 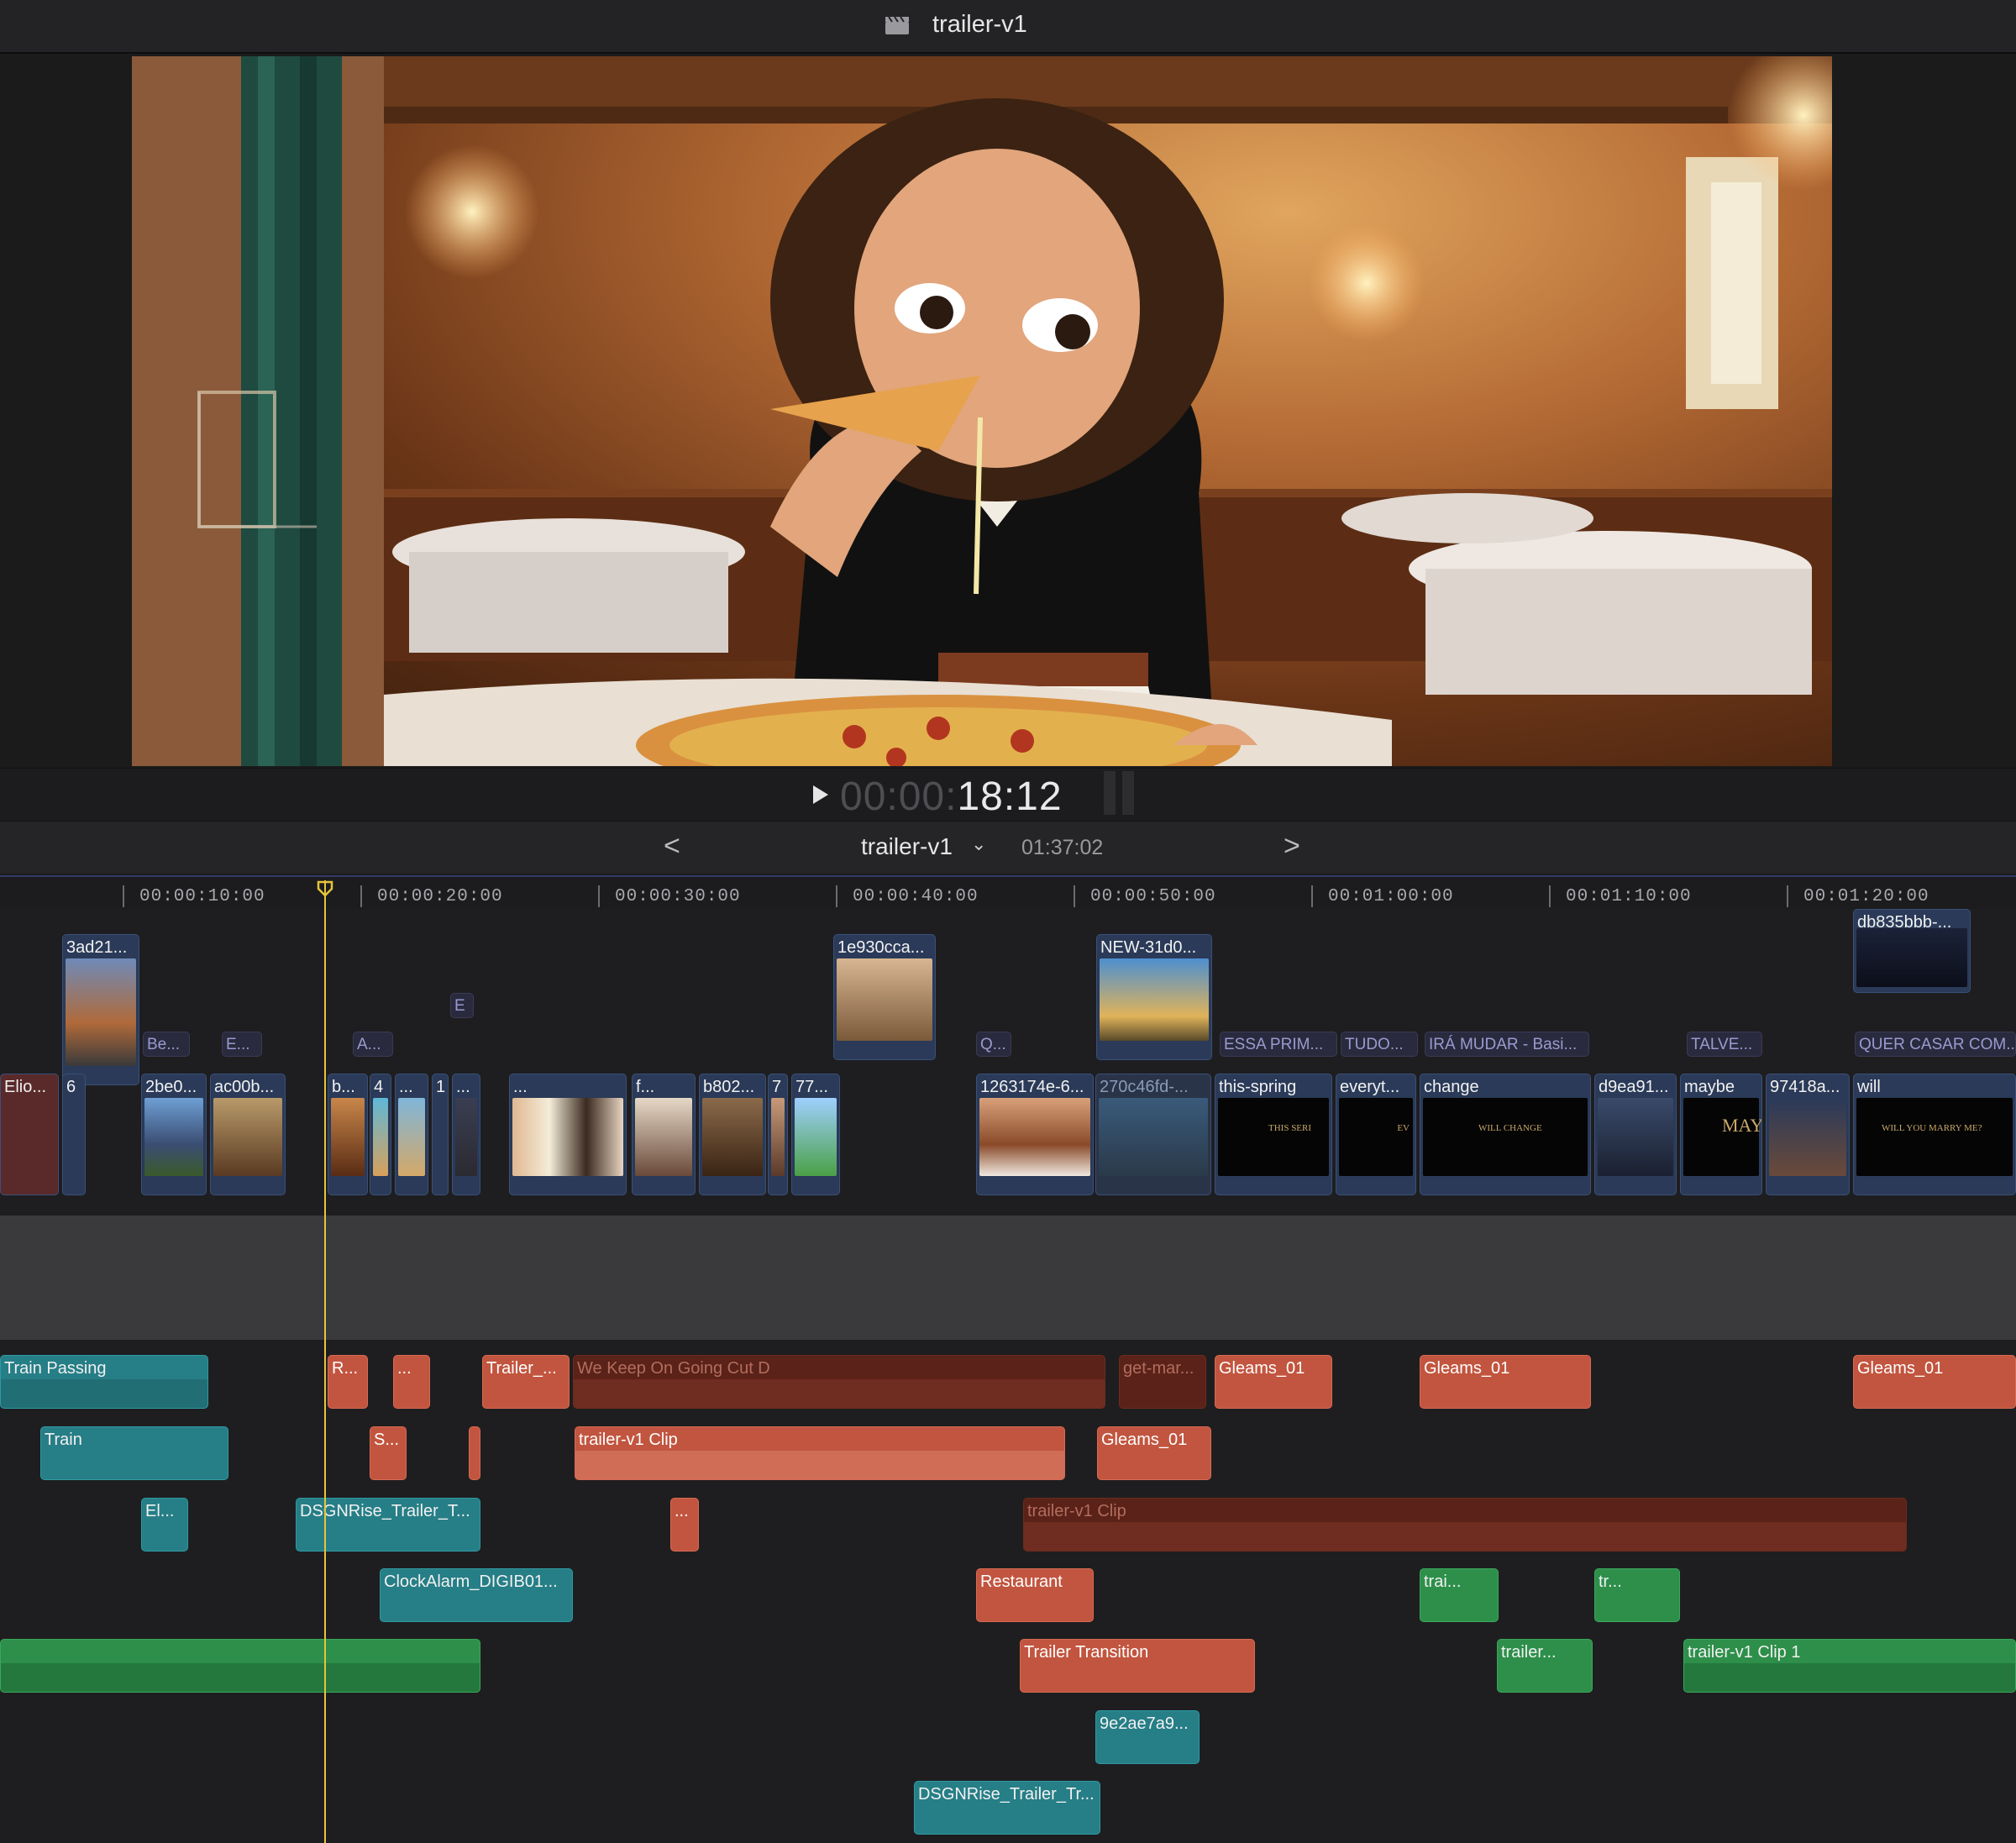 I want to click on clip-label: maybe, so click(x=1709, y=1087).